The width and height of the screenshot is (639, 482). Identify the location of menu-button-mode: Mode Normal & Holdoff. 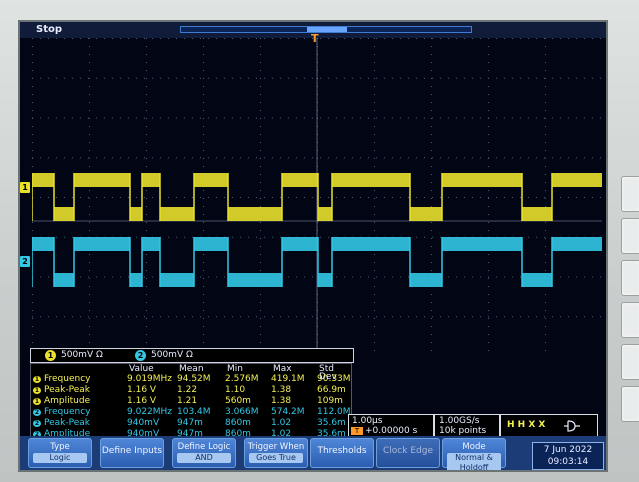
(474, 454).